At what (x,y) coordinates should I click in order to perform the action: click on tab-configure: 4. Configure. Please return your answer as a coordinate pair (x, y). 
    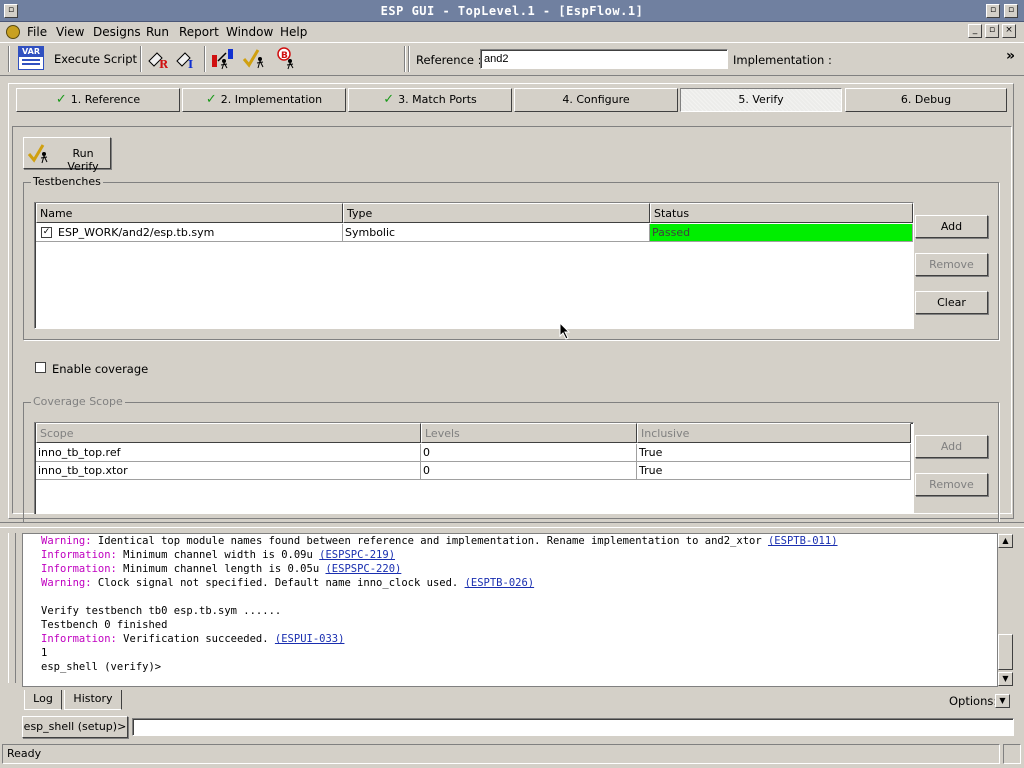
    Looking at the image, I should click on (596, 100).